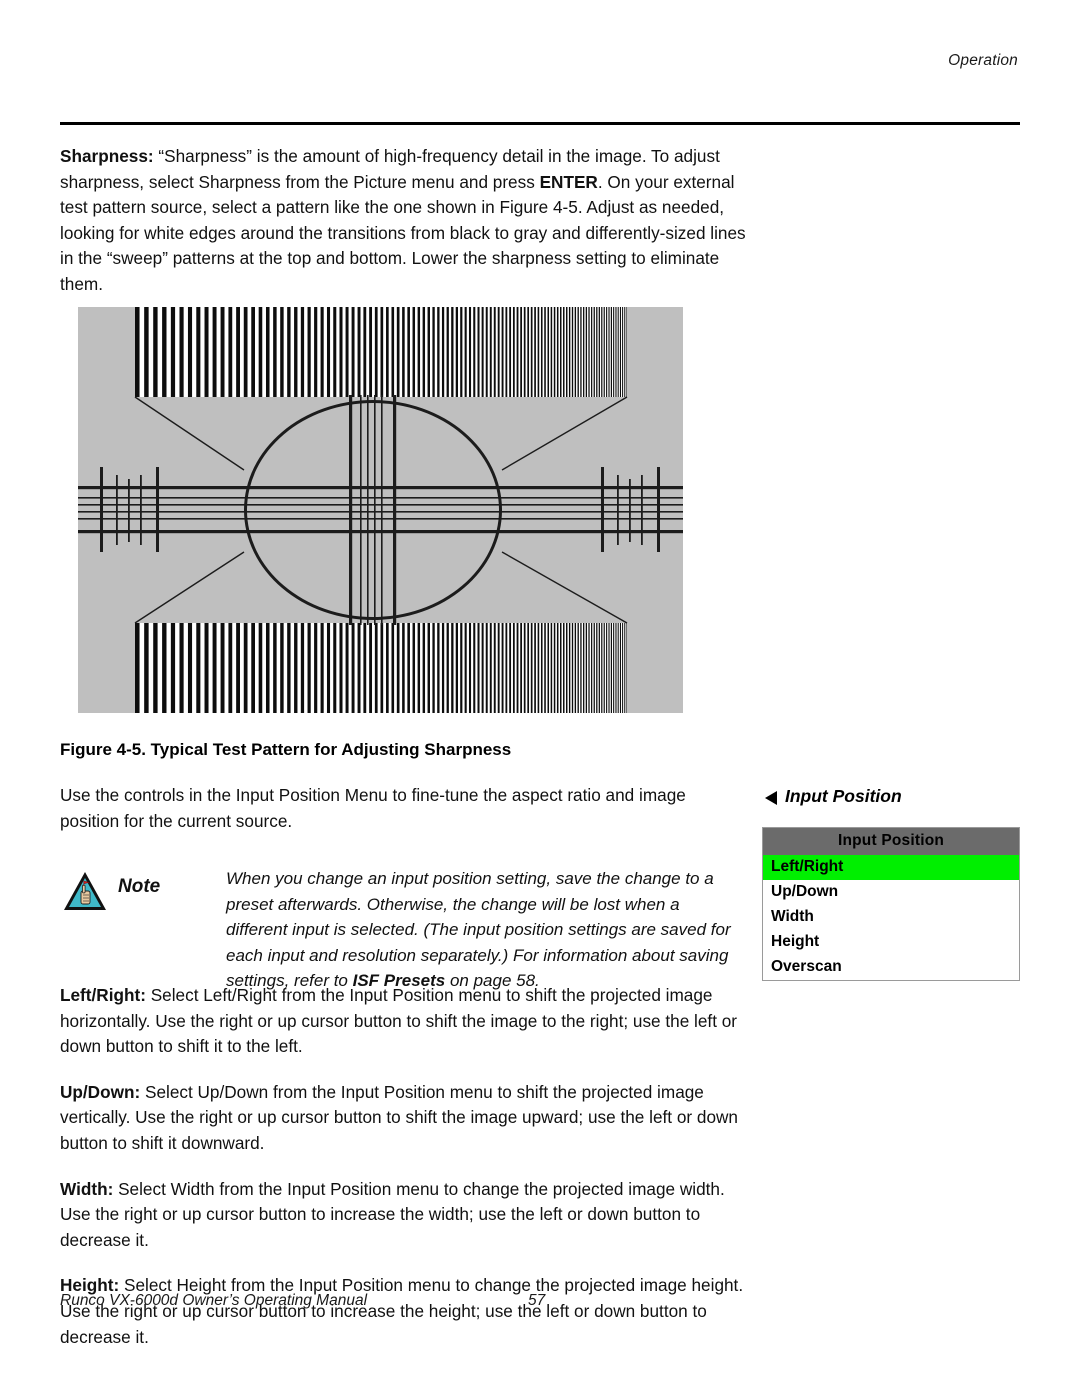 The image size is (1080, 1397). Describe the element at coordinates (85, 891) in the screenshot. I see `note-triangle-hand-icon` at that location.